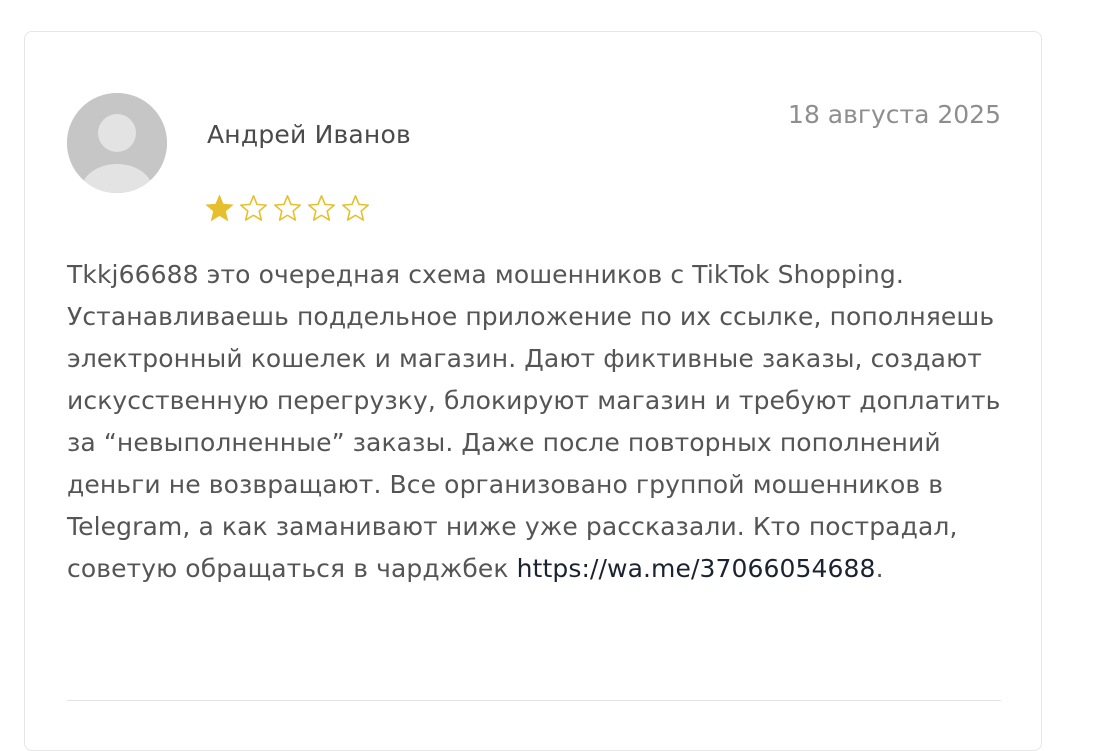 The height and width of the screenshot is (751, 1094). Describe the element at coordinates (309, 134) in the screenshot. I see `author-name: Андрей Иванов` at that location.